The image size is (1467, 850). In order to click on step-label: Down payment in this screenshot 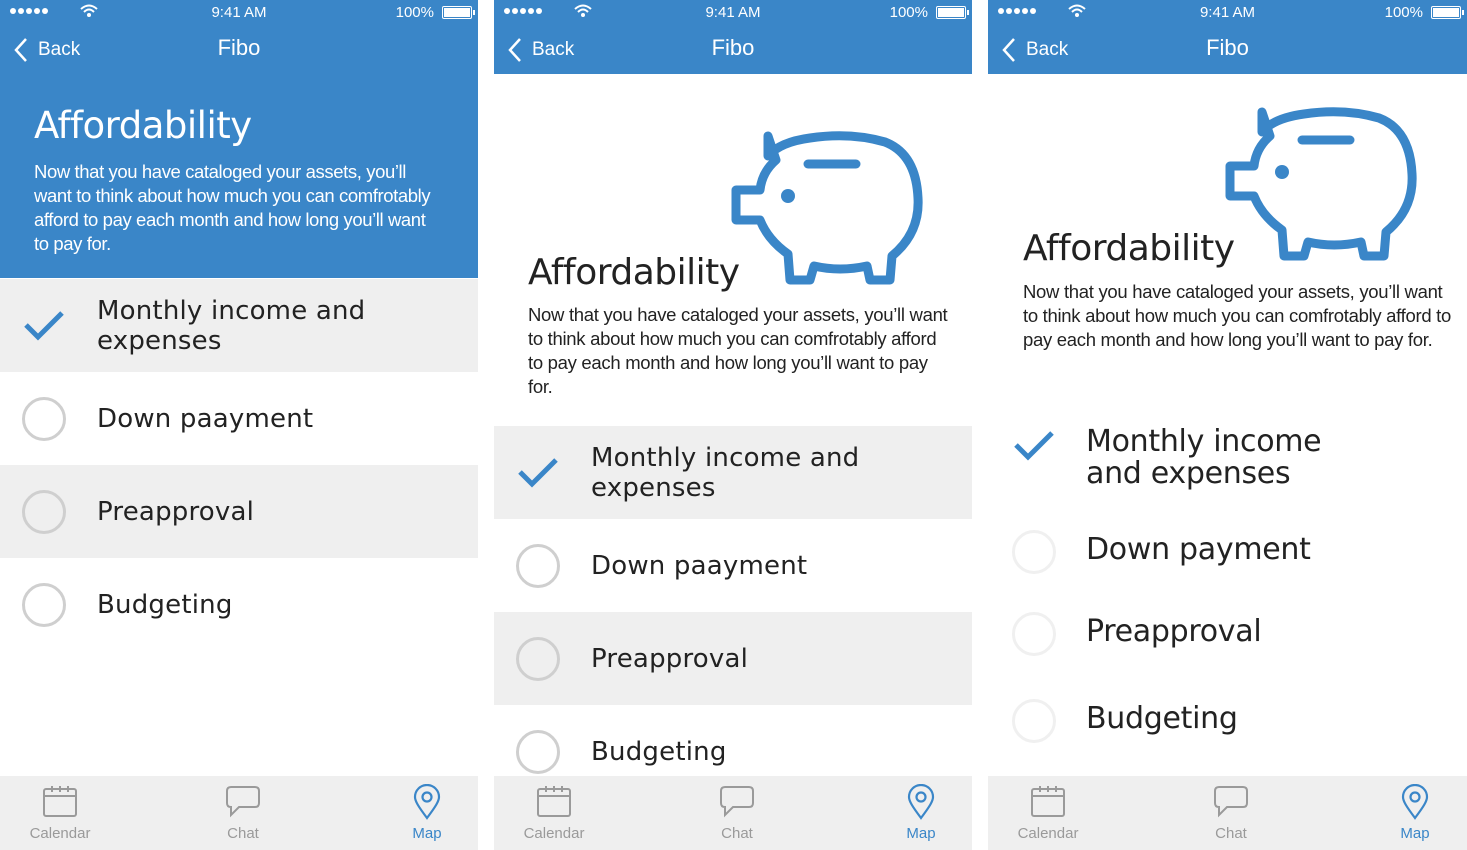, I will do `click(1198, 549)`.